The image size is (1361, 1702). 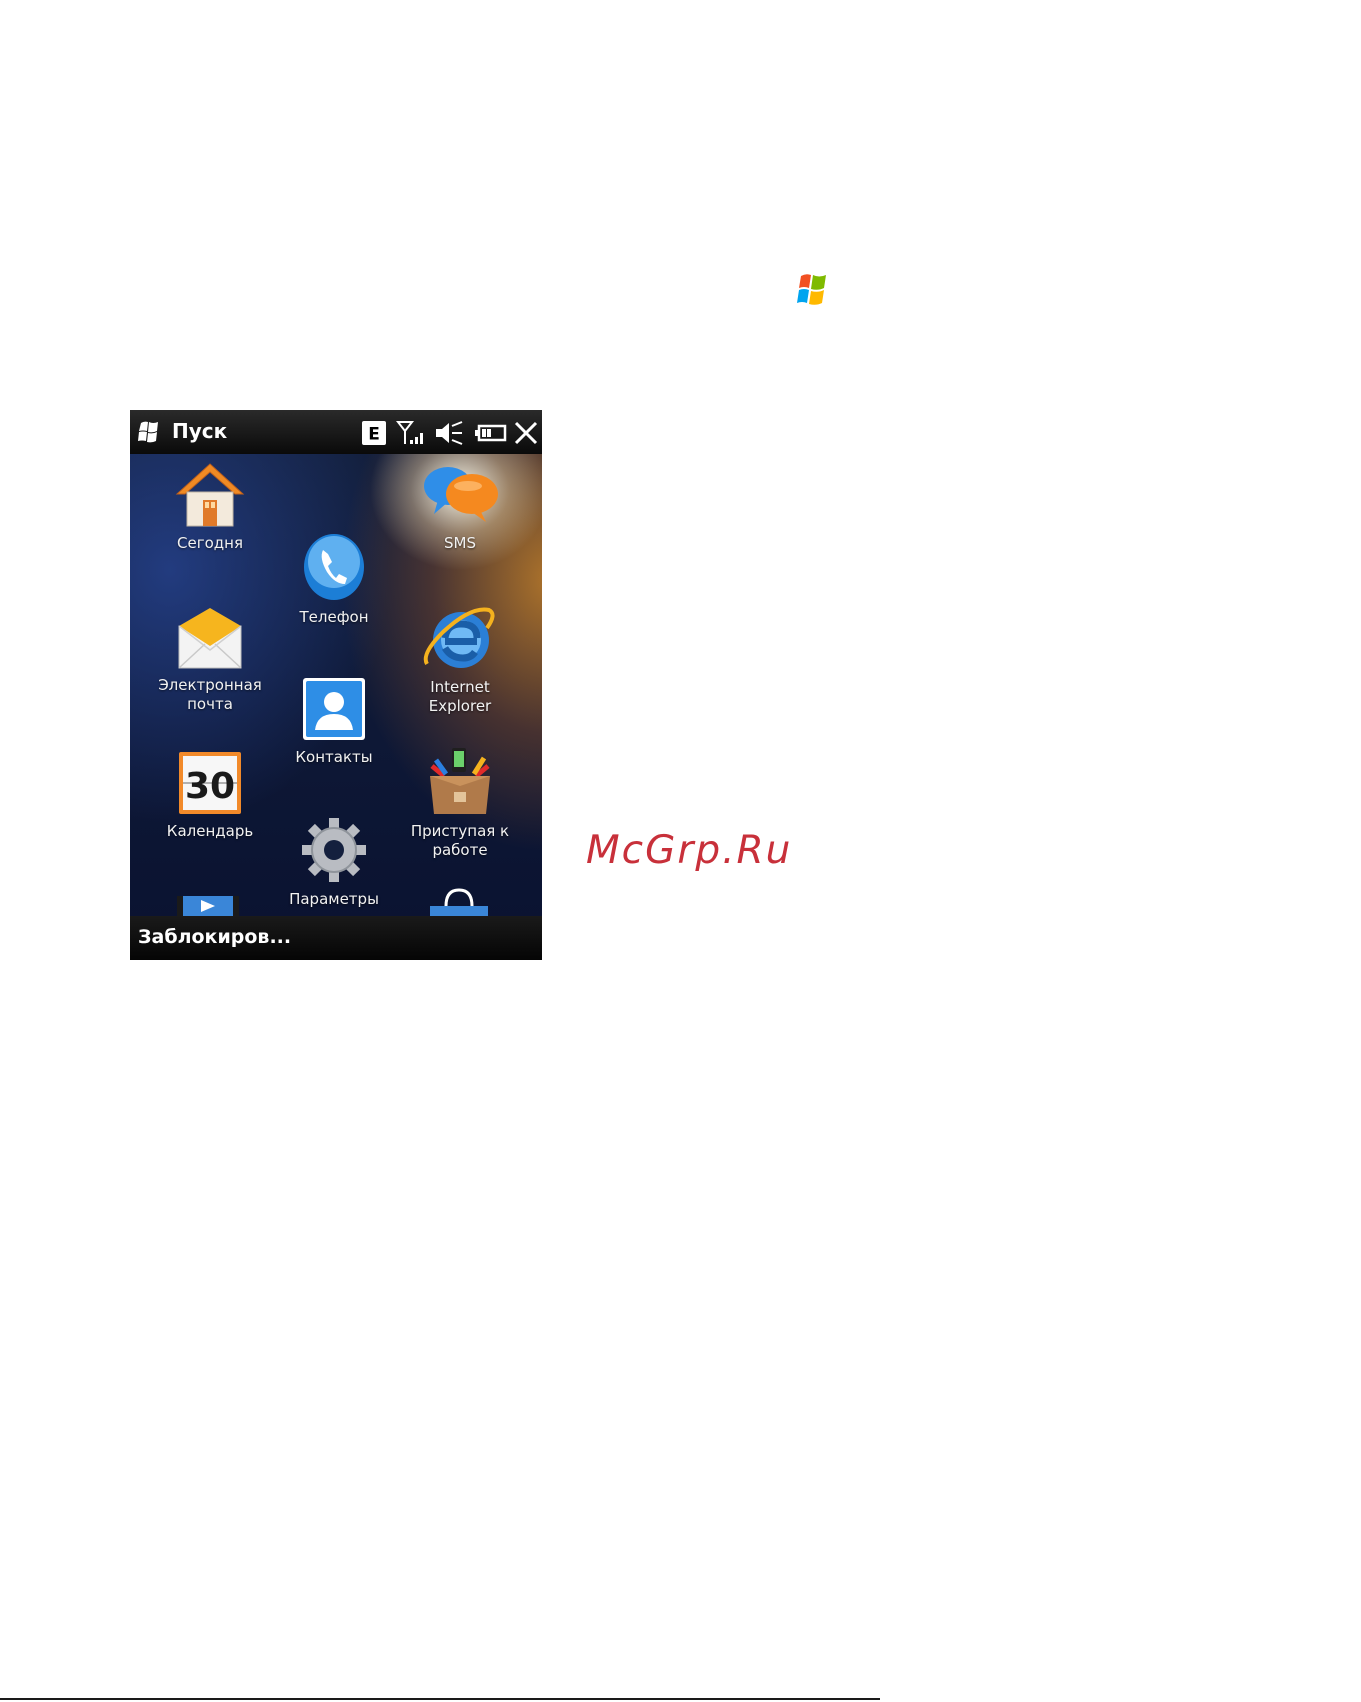 I want to click on network-badge: E, so click(x=374, y=435).